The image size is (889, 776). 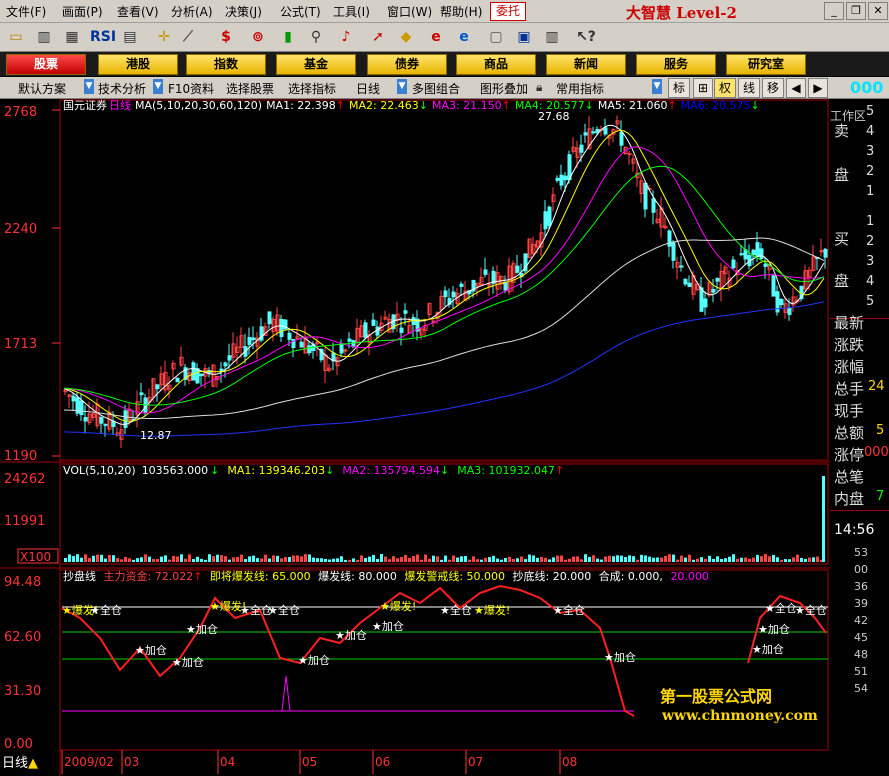 I want to click on ruler-icon: ⟋, so click(x=188, y=37).